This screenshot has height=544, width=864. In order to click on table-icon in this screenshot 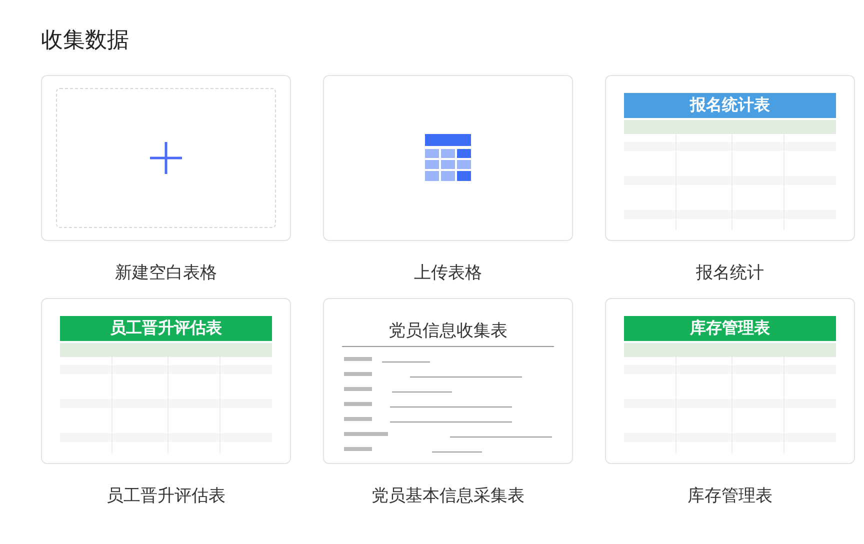, I will do `click(448, 158)`.